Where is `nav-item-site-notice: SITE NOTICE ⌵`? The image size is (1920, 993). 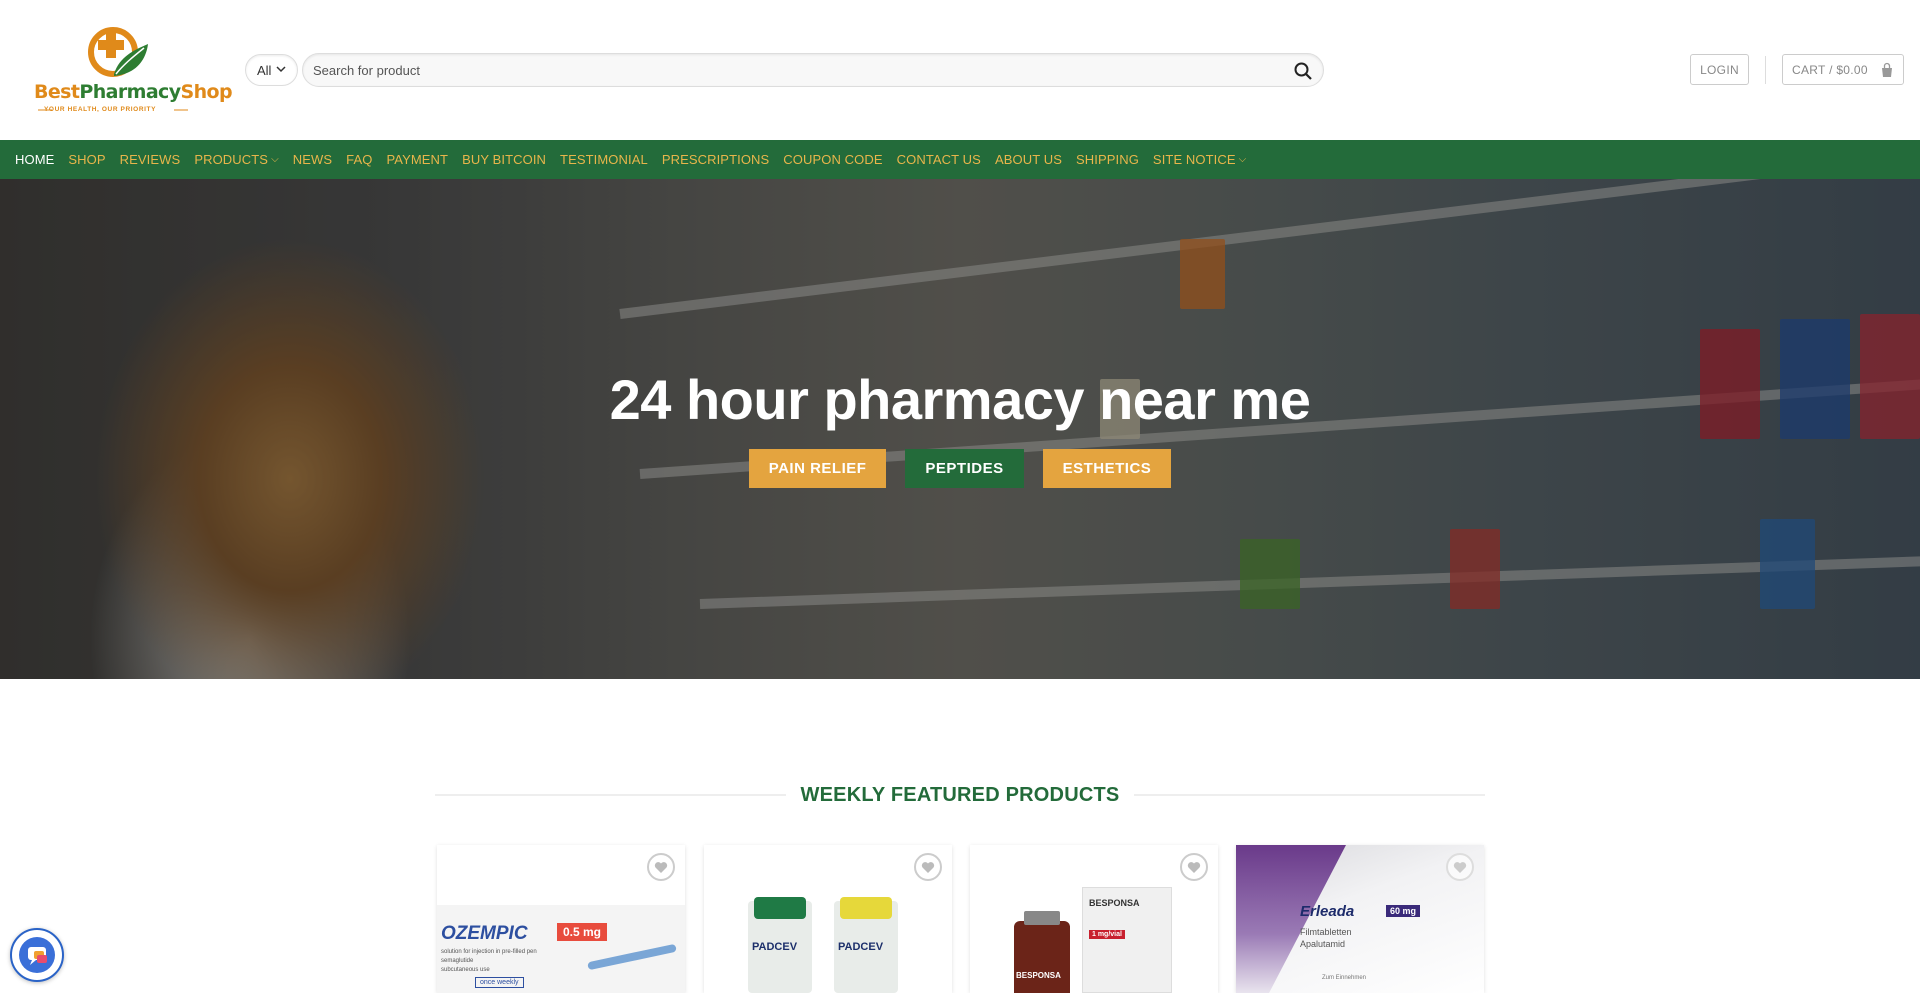
nav-item-site-notice: SITE NOTICE ⌵ is located at coordinates (1199, 159).